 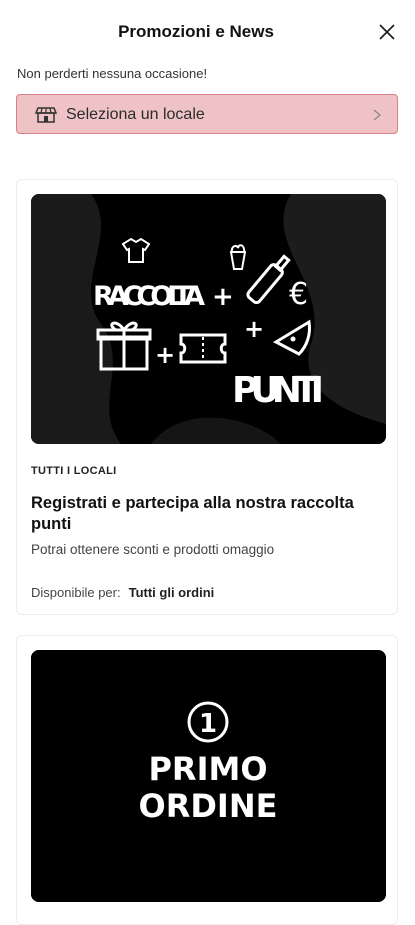 I want to click on page-subtitle: Non perderti nessuna occasione!, so click(x=112, y=73).